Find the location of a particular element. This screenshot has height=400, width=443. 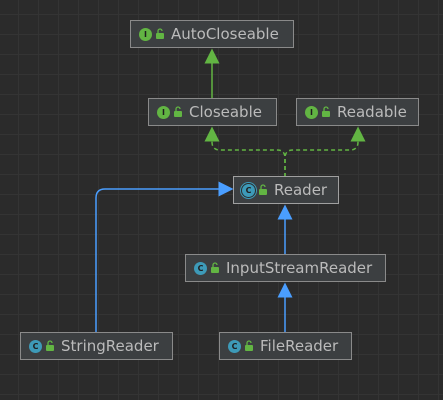

node-closeable: I Closeable is located at coordinates (212, 112).